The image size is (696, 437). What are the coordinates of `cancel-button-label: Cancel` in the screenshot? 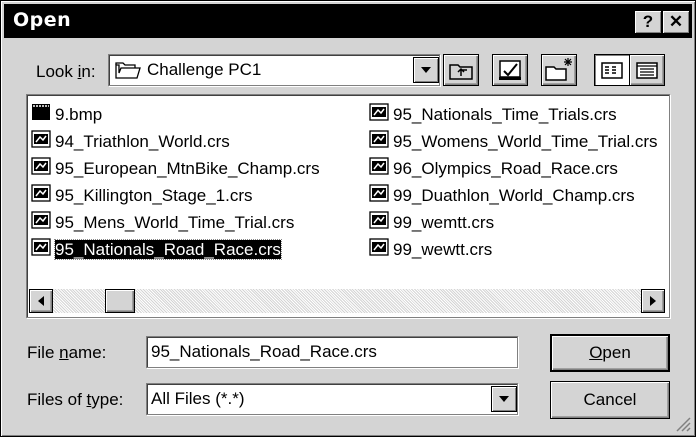 It's located at (610, 399).